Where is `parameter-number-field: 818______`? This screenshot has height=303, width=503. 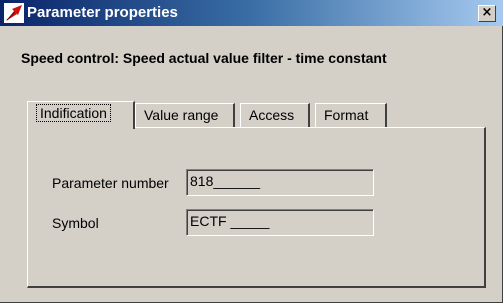 parameter-number-field: 818______ is located at coordinates (280, 182).